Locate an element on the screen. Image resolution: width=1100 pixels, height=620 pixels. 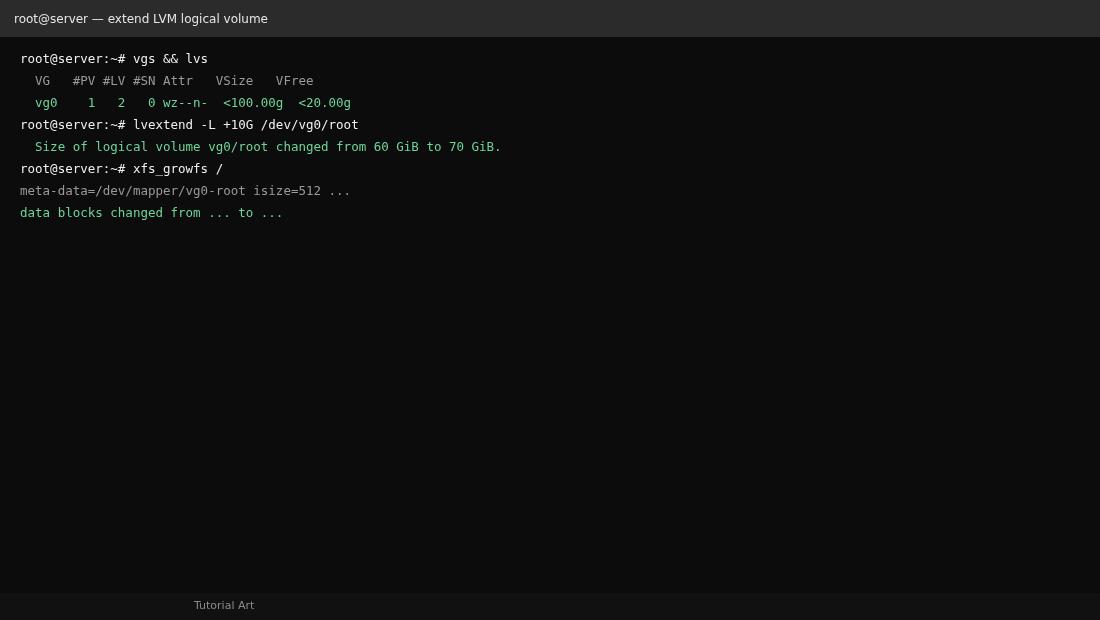
terminal-line: root@server:~# vgs && lvs is located at coordinates (115, 59).